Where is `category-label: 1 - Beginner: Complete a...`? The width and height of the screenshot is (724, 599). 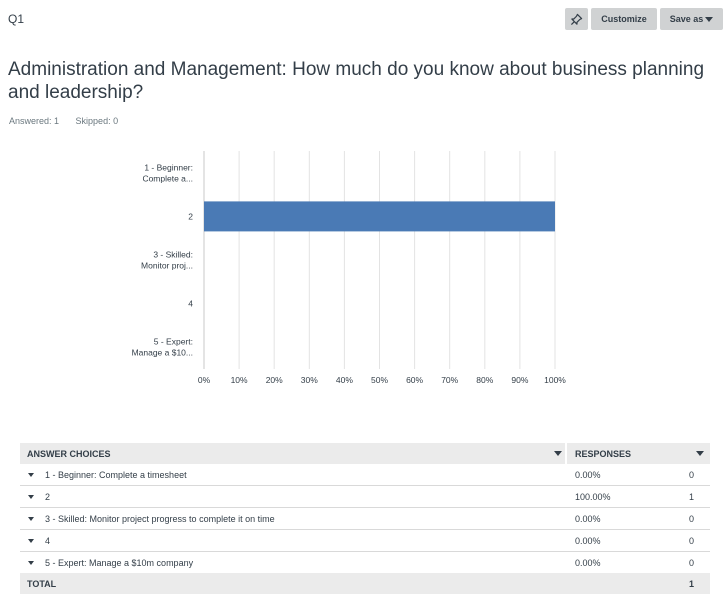 category-label: 1 - Beginner: Complete a... is located at coordinates (167, 172).